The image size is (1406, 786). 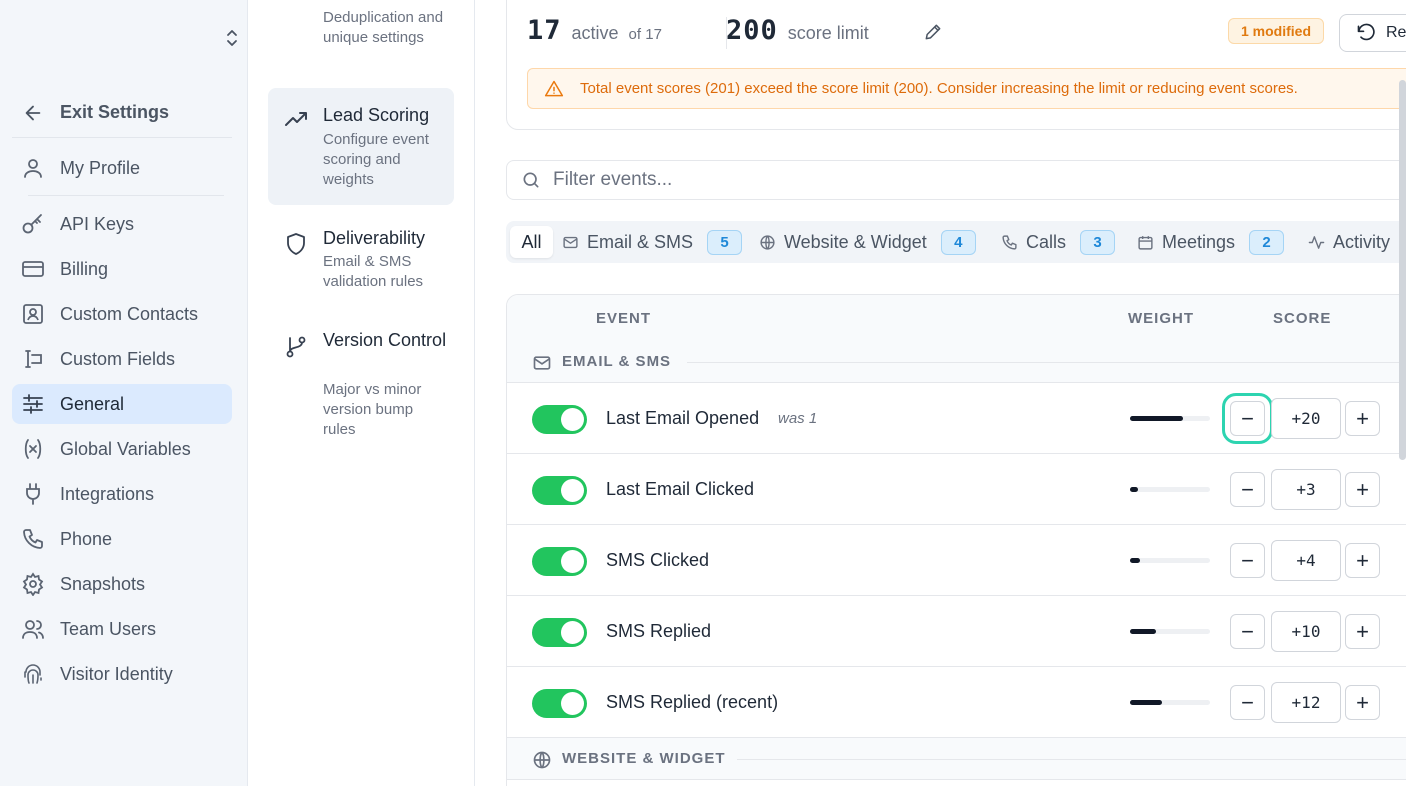 I want to click on table-header: EVENT WEIGHT SCORE, so click(x=956, y=318).